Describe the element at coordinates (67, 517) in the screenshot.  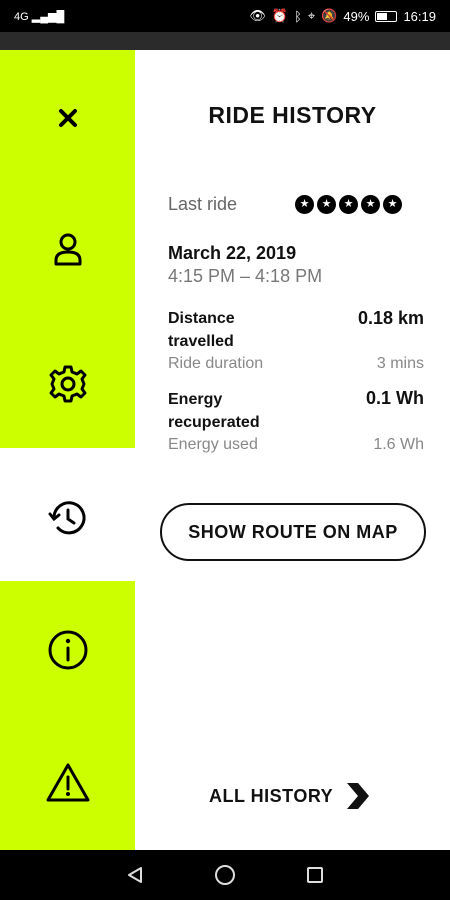
I see `history-icon` at that location.